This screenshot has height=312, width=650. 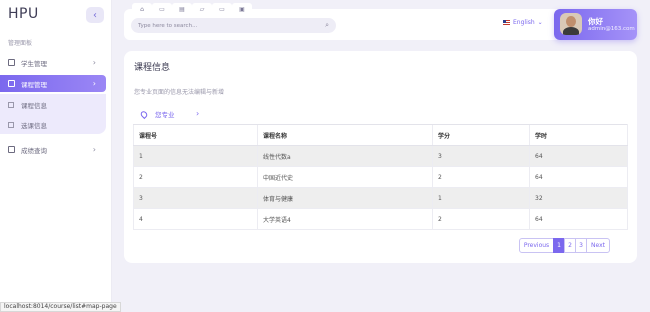 I want to click on cell-credits: 3, so click(x=481, y=156).